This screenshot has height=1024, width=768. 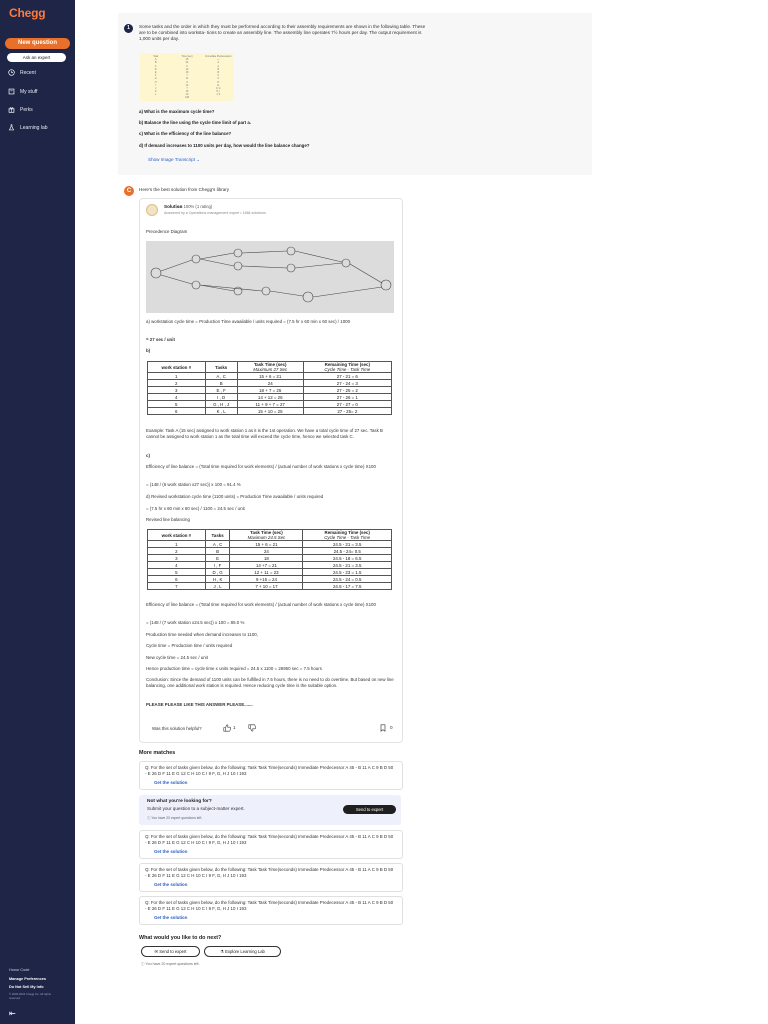 I want to click on table-row: 3 E 18 24.5 - 18 = 6.5, so click(x=269, y=558).